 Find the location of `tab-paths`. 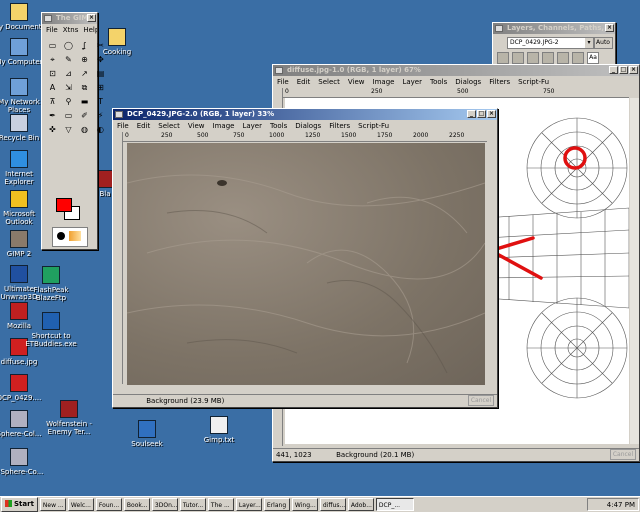

tab-paths is located at coordinates (533, 58).